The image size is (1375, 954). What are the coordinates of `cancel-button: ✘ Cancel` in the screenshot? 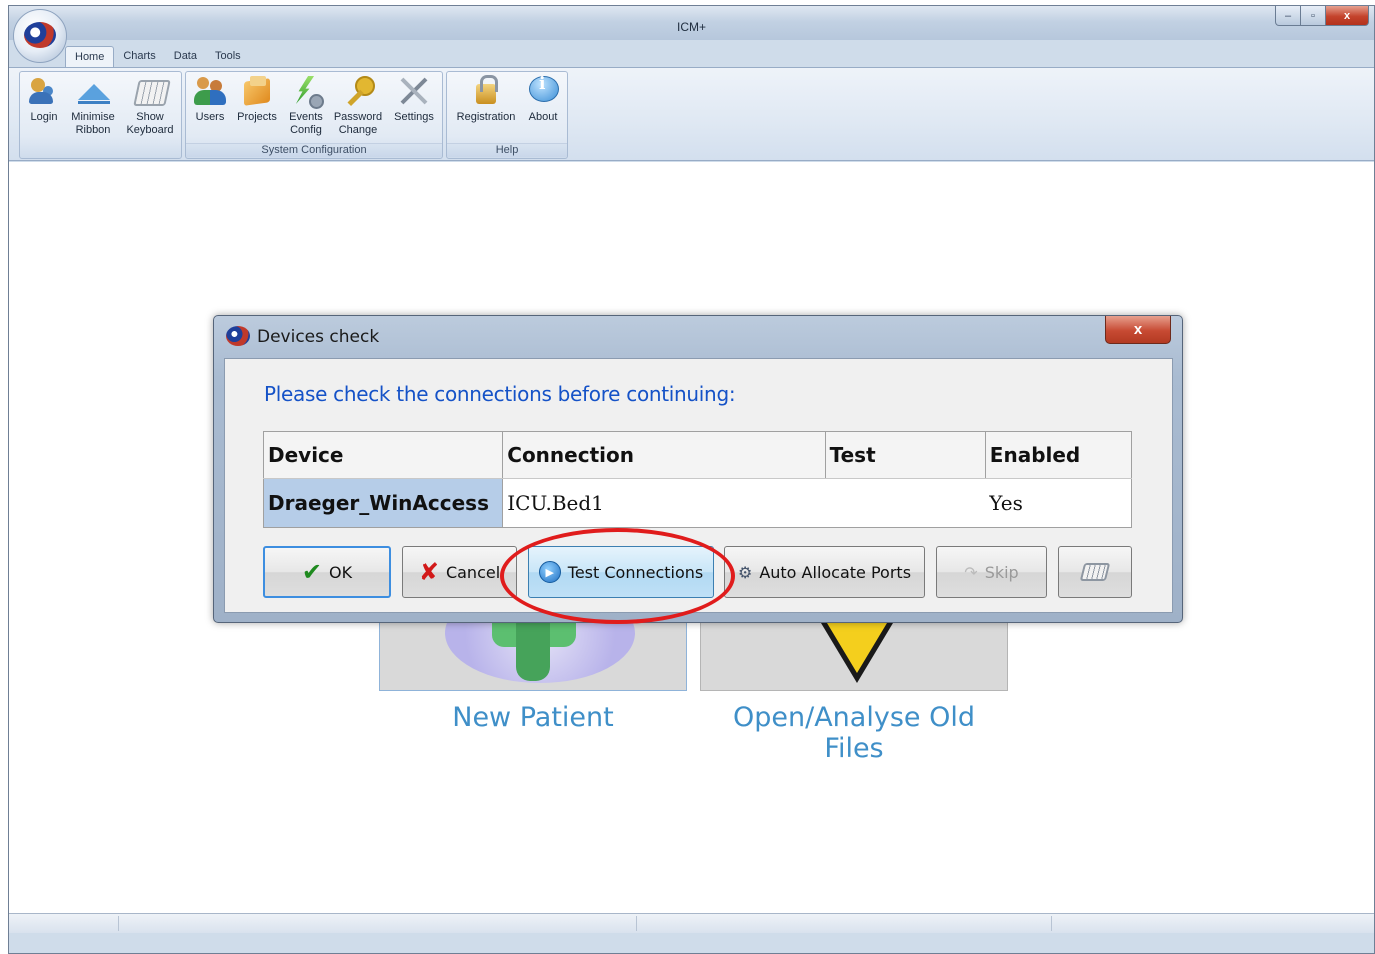 It's located at (459, 572).